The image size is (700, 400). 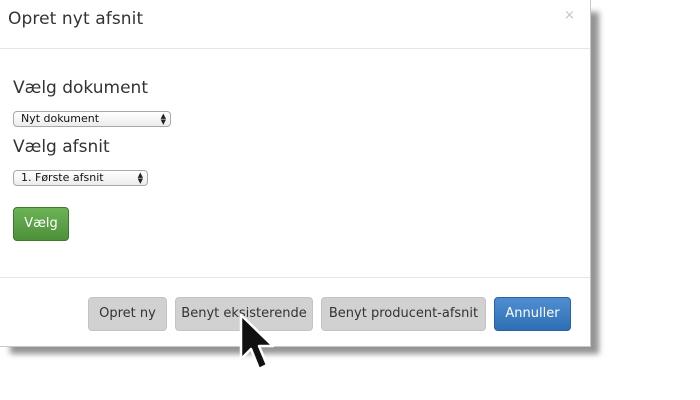 What do you see at coordinates (403, 314) in the screenshot?
I see `use-producer-section-button: Benyt producent-afsnit` at bounding box center [403, 314].